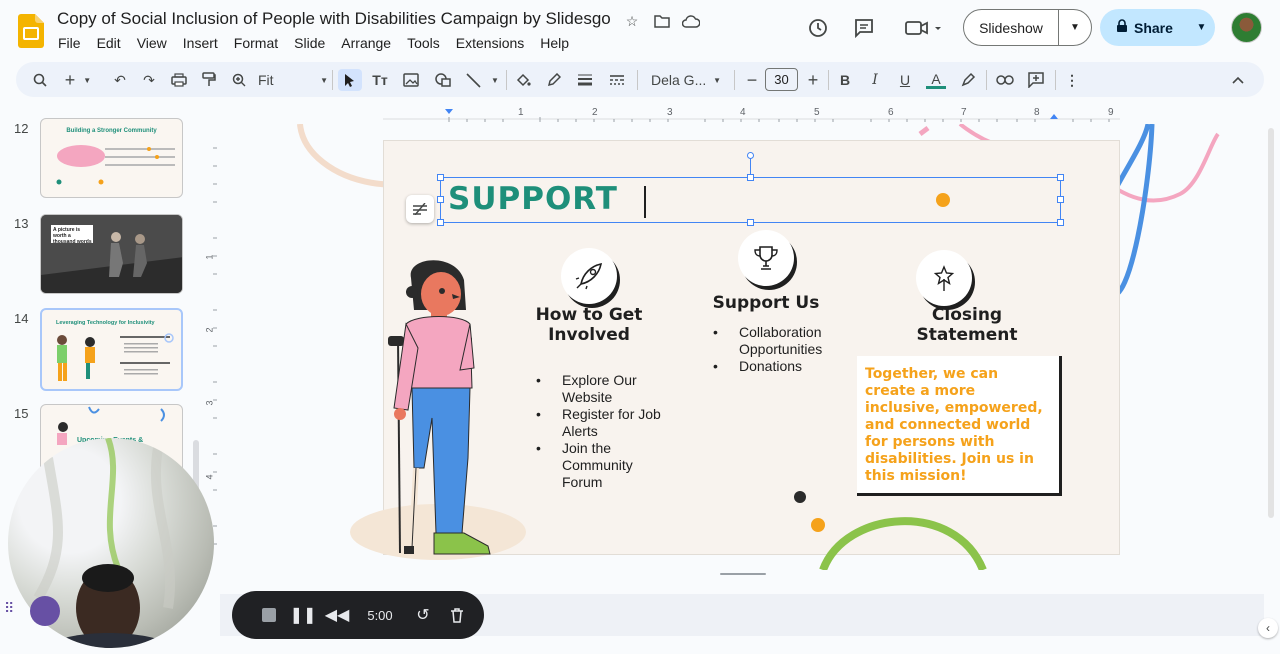 This screenshot has width=1280, height=654. Describe the element at coordinates (109, 43) in the screenshot. I see `menu-edit: Edit` at that location.